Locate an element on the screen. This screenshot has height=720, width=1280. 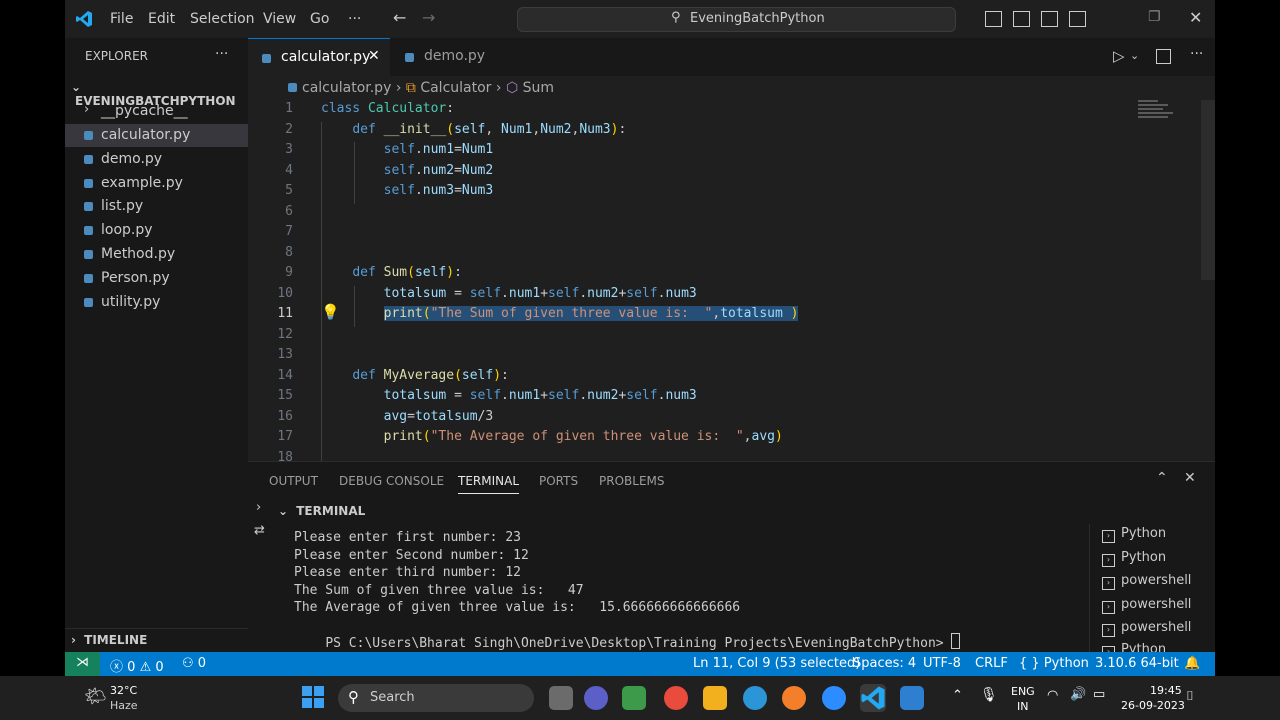
encoding: UTF-8 is located at coordinates (942, 663).